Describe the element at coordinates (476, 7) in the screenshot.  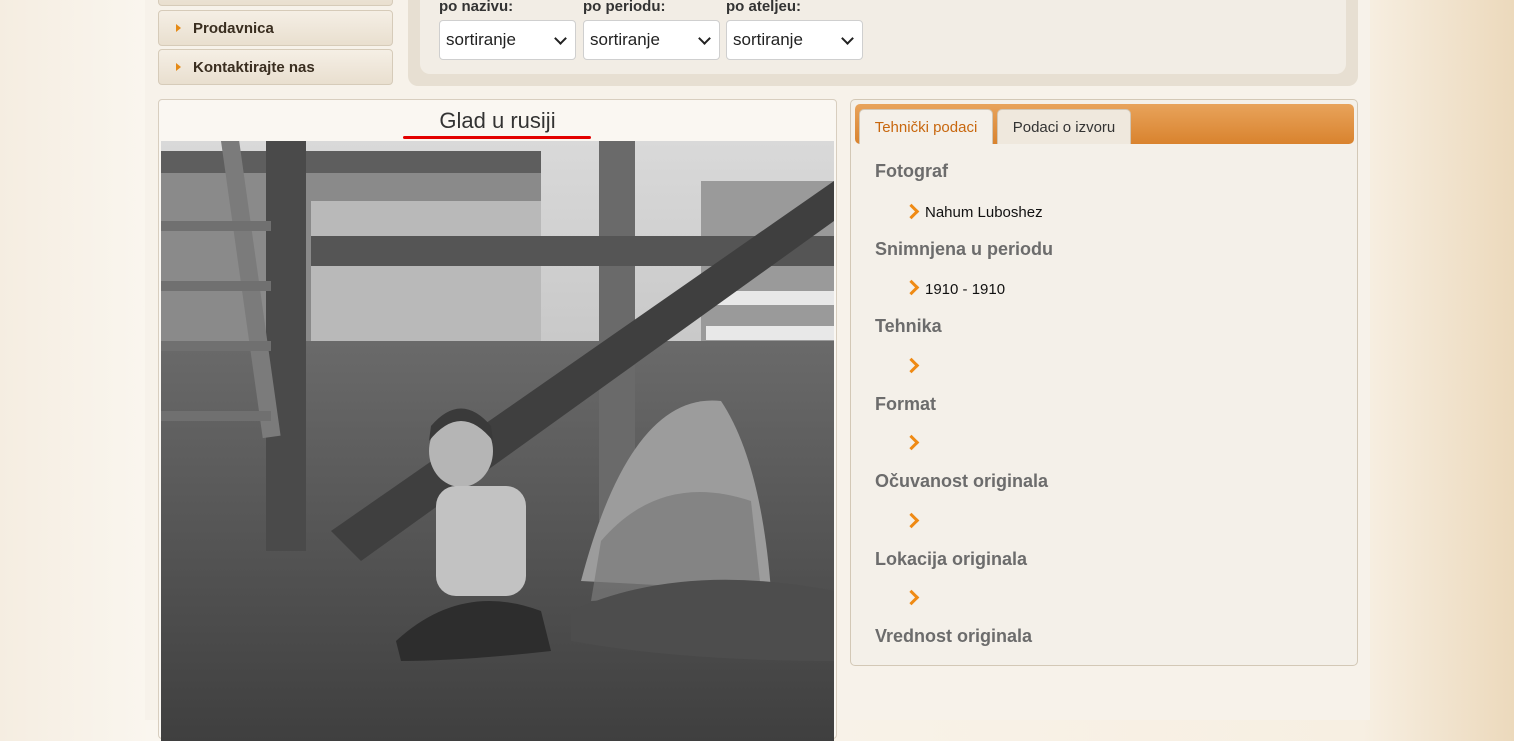
I see `filter-label-name: po nazivu:` at that location.